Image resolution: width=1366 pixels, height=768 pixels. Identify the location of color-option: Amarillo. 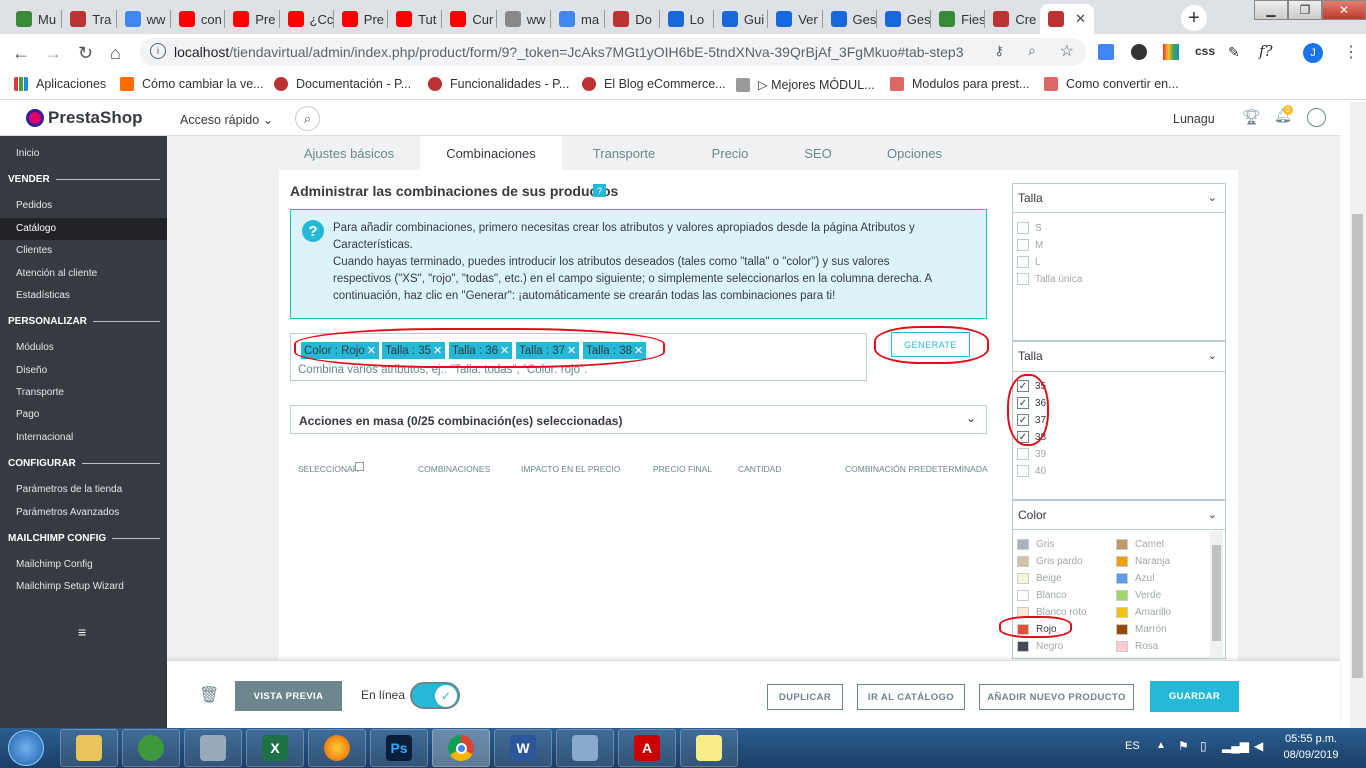
(1143, 612).